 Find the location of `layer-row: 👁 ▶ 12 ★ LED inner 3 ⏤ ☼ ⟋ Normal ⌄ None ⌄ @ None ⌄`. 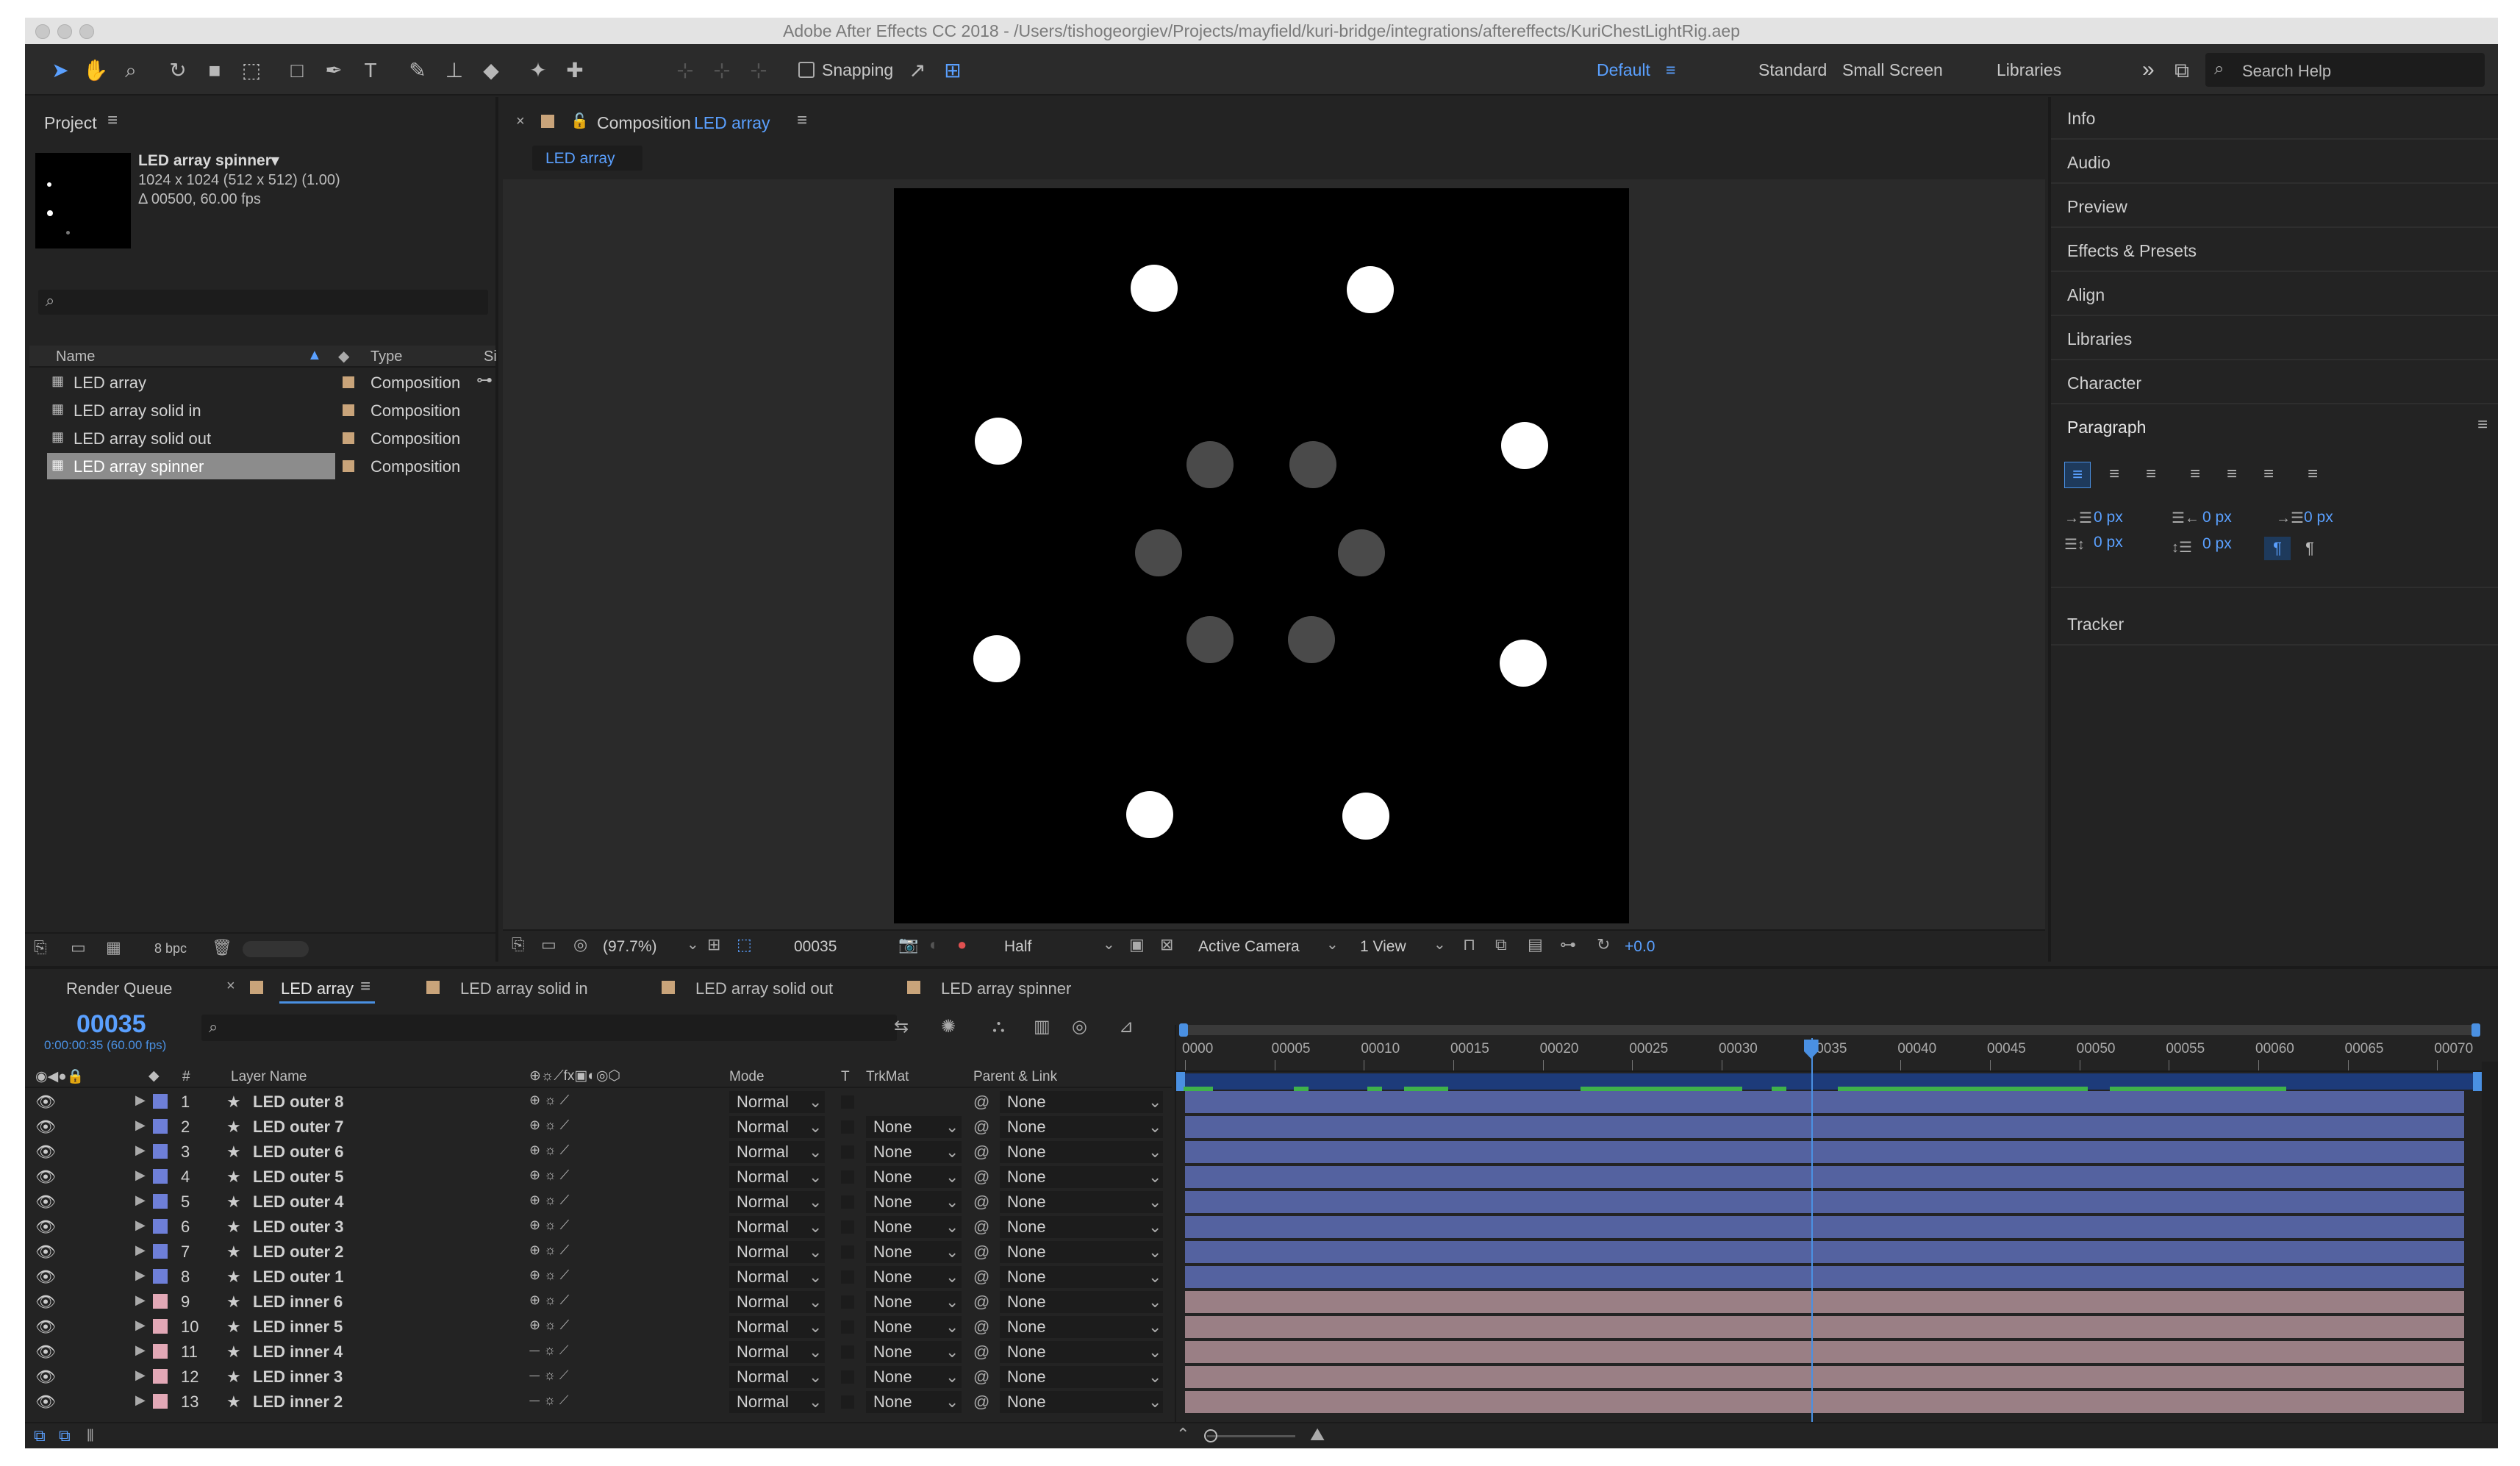

layer-row: 👁 ▶ 12 ★ LED inner 3 ⏤ ☼ ⟋ Normal ⌄ None ⌄ @ None ⌄ is located at coordinates (598, 1377).